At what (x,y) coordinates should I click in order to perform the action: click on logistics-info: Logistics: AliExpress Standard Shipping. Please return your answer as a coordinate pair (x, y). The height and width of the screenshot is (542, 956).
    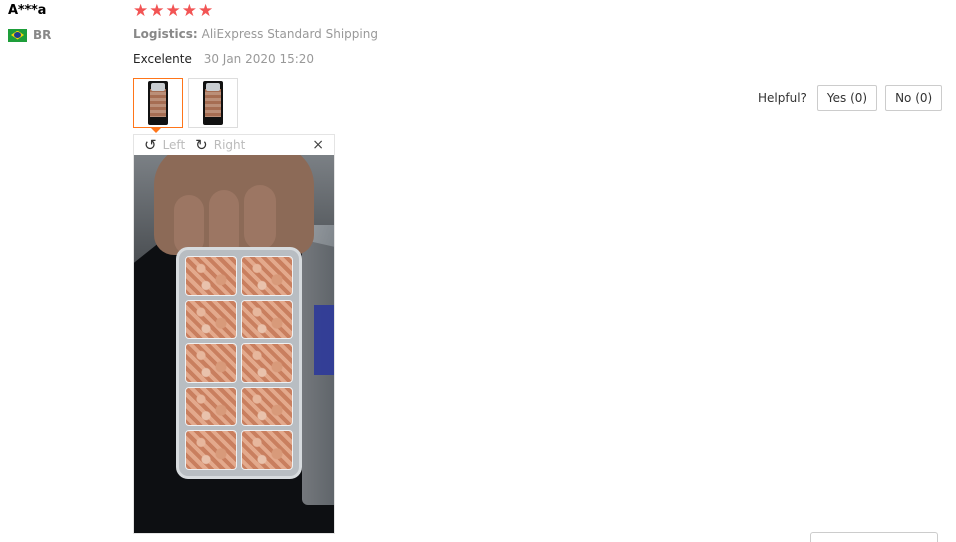
    Looking at the image, I should click on (255, 34).